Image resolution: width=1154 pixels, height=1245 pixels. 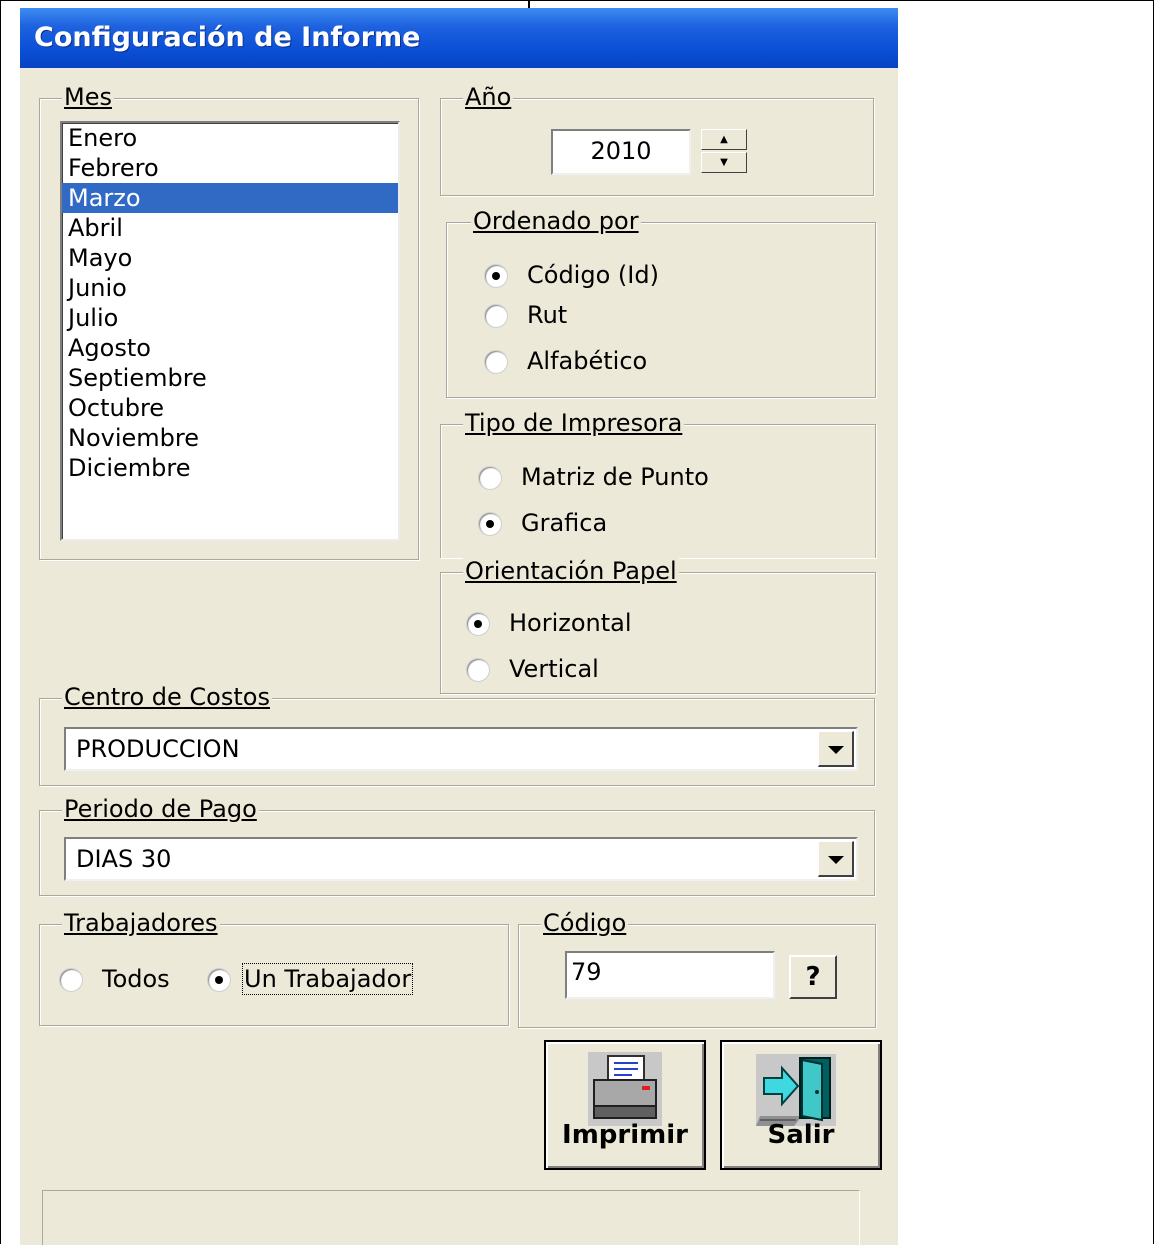 I want to click on month-item: Agosto, so click(x=230, y=348).